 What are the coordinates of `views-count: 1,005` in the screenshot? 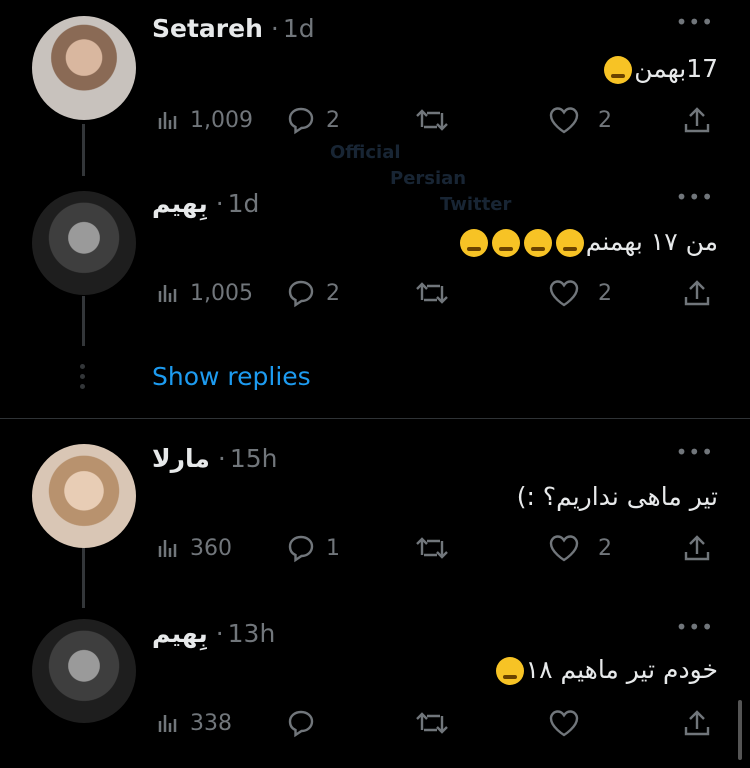 It's located at (221, 293).